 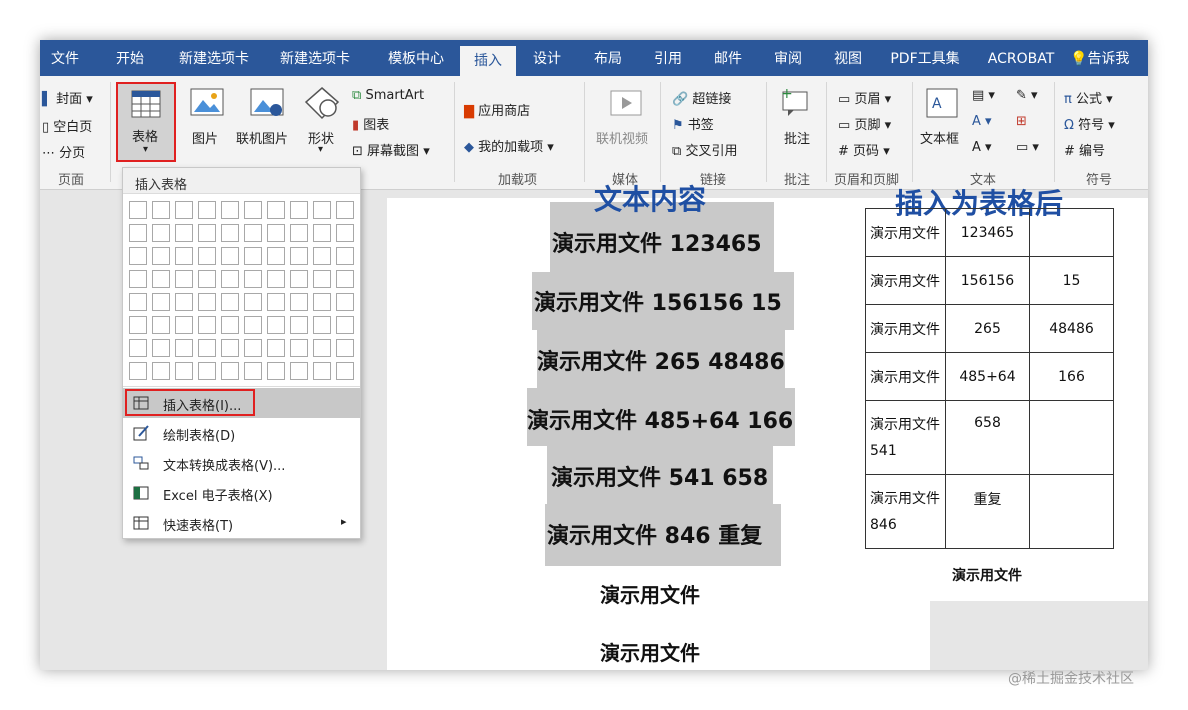 I want to click on blank-page-button: ▯ 空白页, so click(x=67, y=125).